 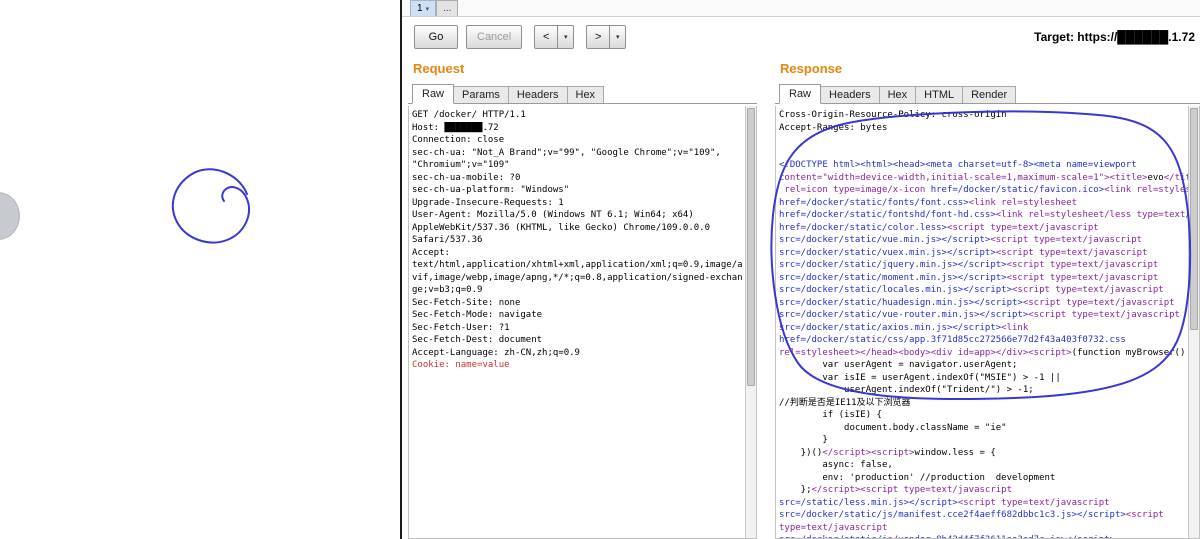 I want to click on code-line: type=text/javascript, so click(x=833, y=527).